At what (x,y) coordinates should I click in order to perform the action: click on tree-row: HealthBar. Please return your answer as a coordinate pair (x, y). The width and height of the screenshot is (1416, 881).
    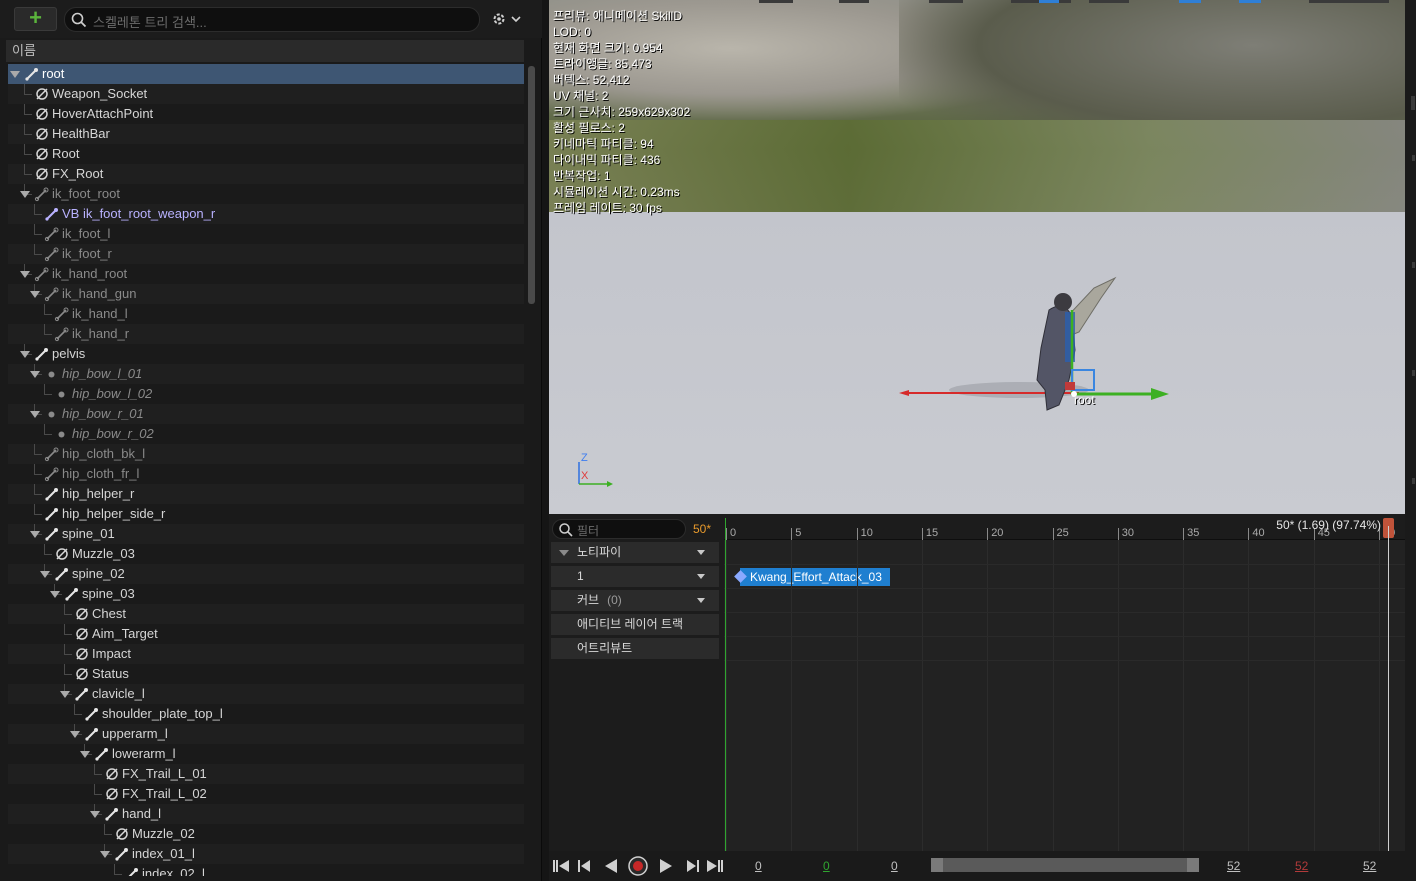
    Looking at the image, I should click on (266, 134).